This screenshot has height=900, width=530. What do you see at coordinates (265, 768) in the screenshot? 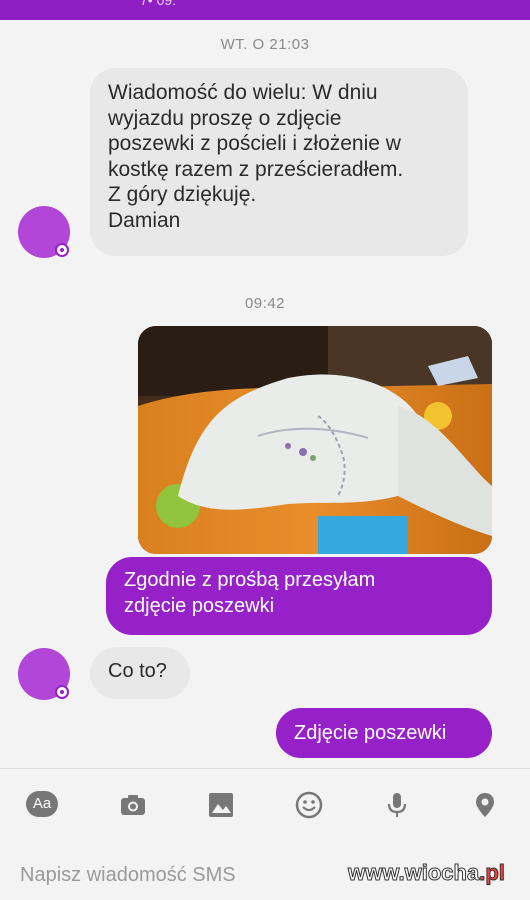
I see `composer-divider` at bounding box center [265, 768].